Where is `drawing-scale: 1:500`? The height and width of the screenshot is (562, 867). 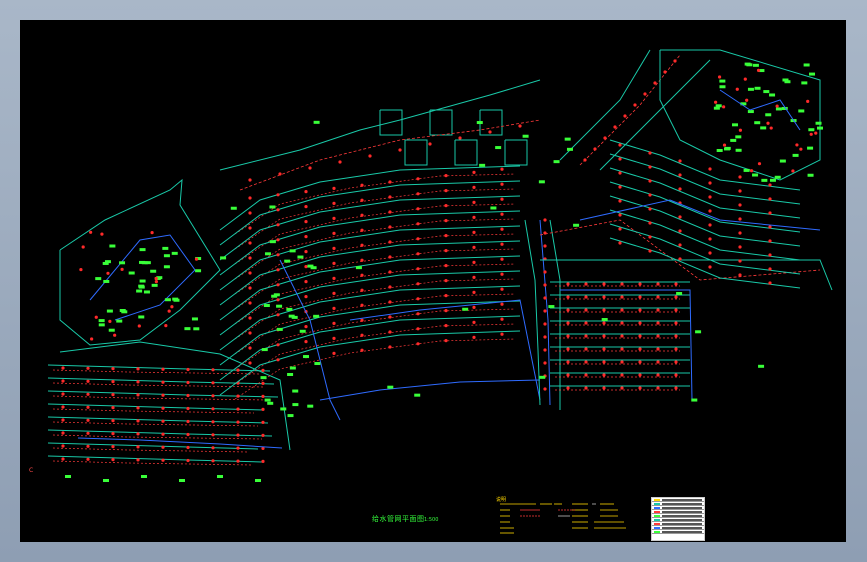 drawing-scale: 1:500 is located at coordinates (431, 520).